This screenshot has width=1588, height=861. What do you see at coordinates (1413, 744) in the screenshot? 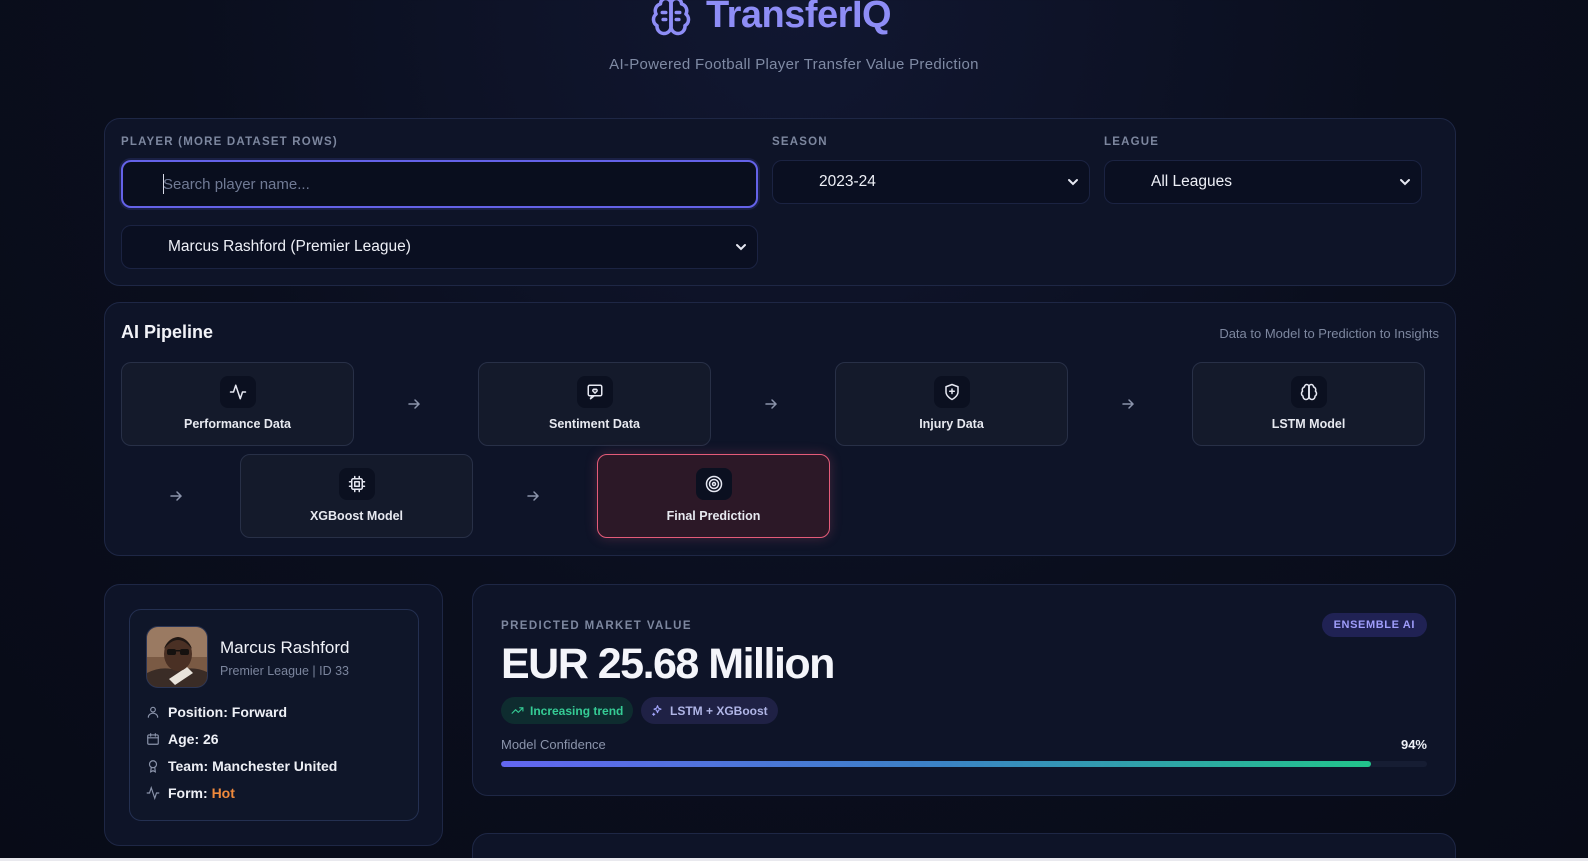
I see `confidence-value: 94%` at bounding box center [1413, 744].